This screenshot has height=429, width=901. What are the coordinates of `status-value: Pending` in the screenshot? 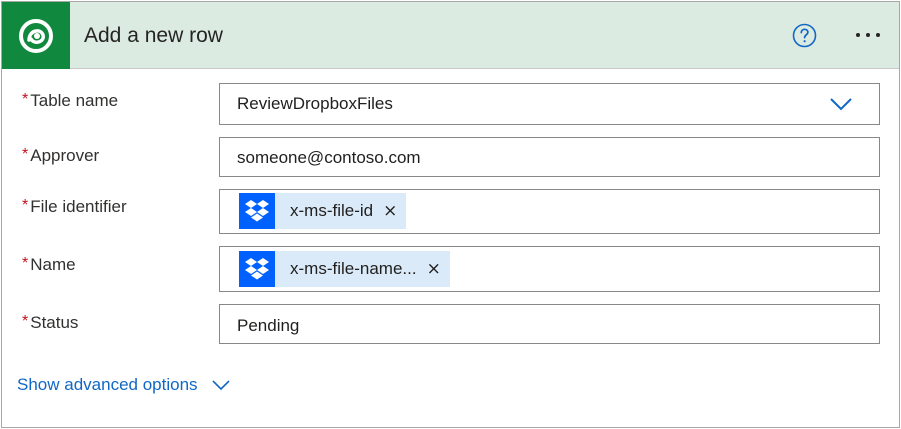 It's located at (268, 325).